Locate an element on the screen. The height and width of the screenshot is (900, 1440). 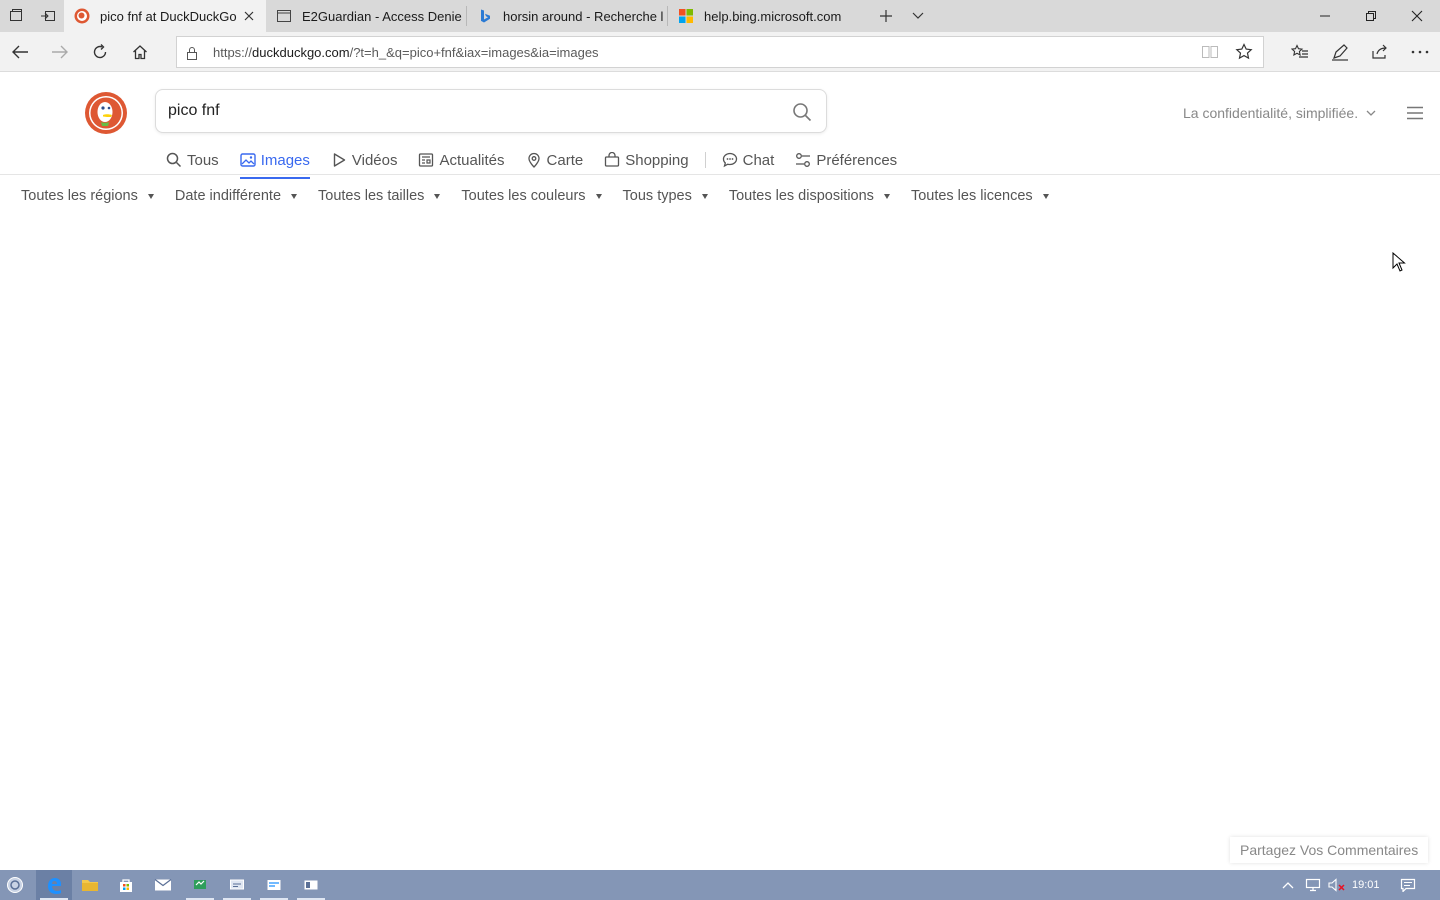
mail-icon is located at coordinates (163, 885).